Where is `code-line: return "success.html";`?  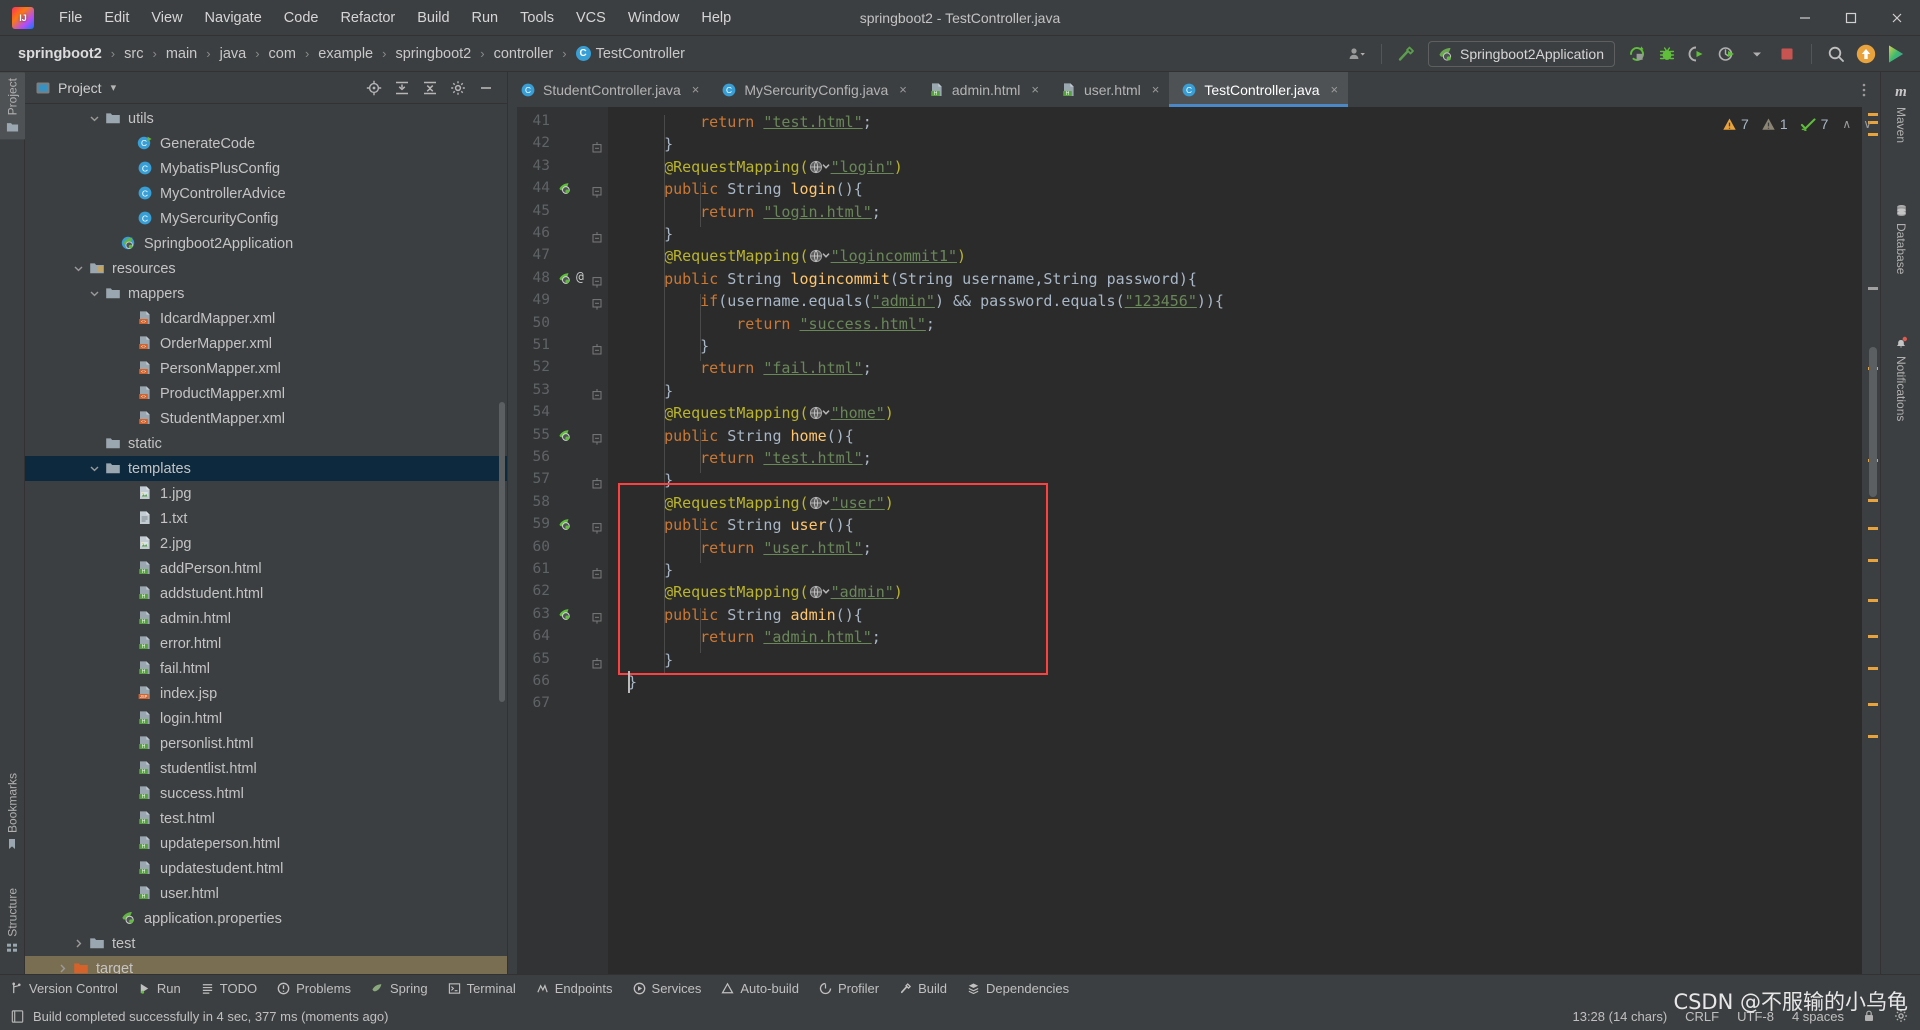 code-line: return "success.html"; is located at coordinates (835, 324).